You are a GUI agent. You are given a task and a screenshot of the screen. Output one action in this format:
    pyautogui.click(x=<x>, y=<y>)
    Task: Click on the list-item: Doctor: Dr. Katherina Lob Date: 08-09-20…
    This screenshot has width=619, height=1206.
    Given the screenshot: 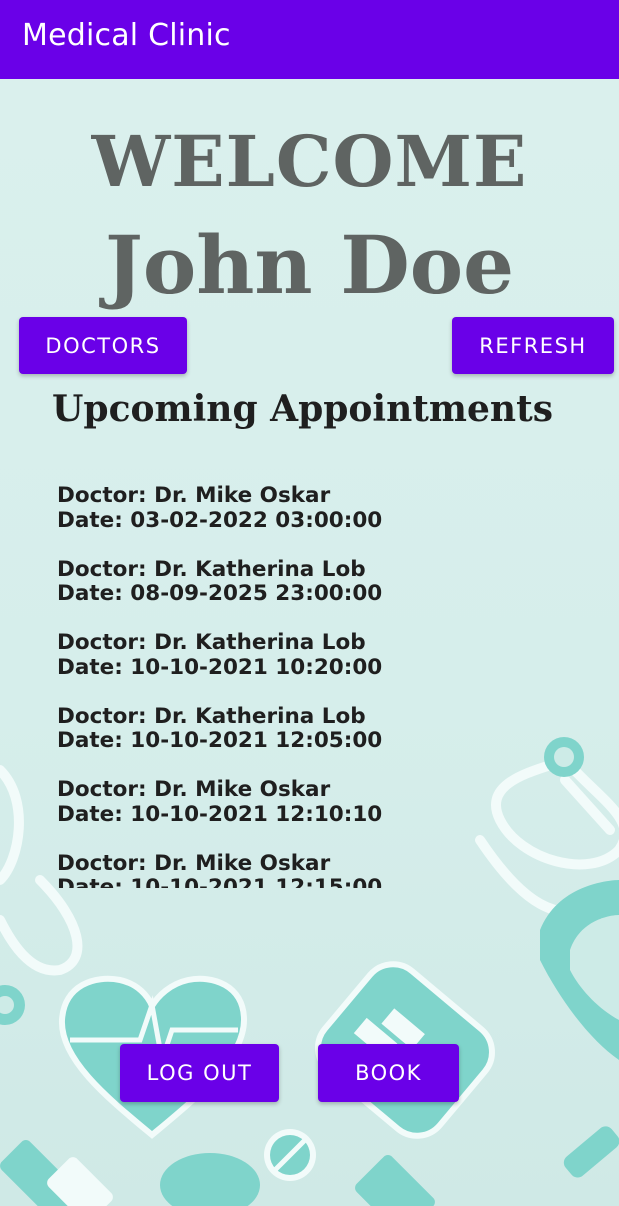 What is the action you would take?
    pyautogui.click(x=327, y=594)
    